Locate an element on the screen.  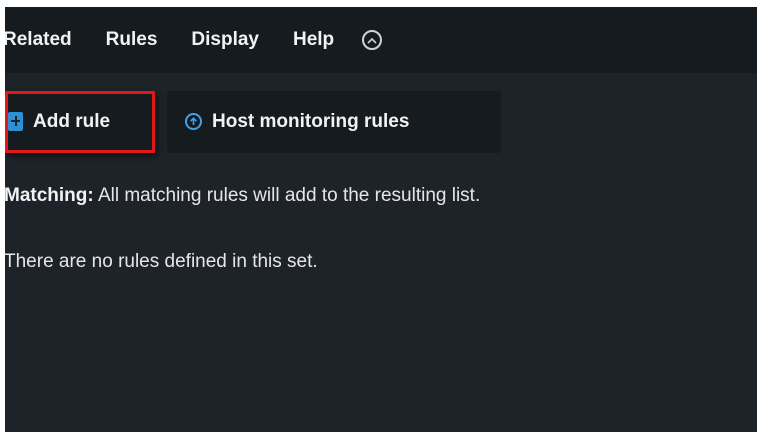
host-monitoring-rules-button: Host monitoring rules is located at coordinates (334, 121).